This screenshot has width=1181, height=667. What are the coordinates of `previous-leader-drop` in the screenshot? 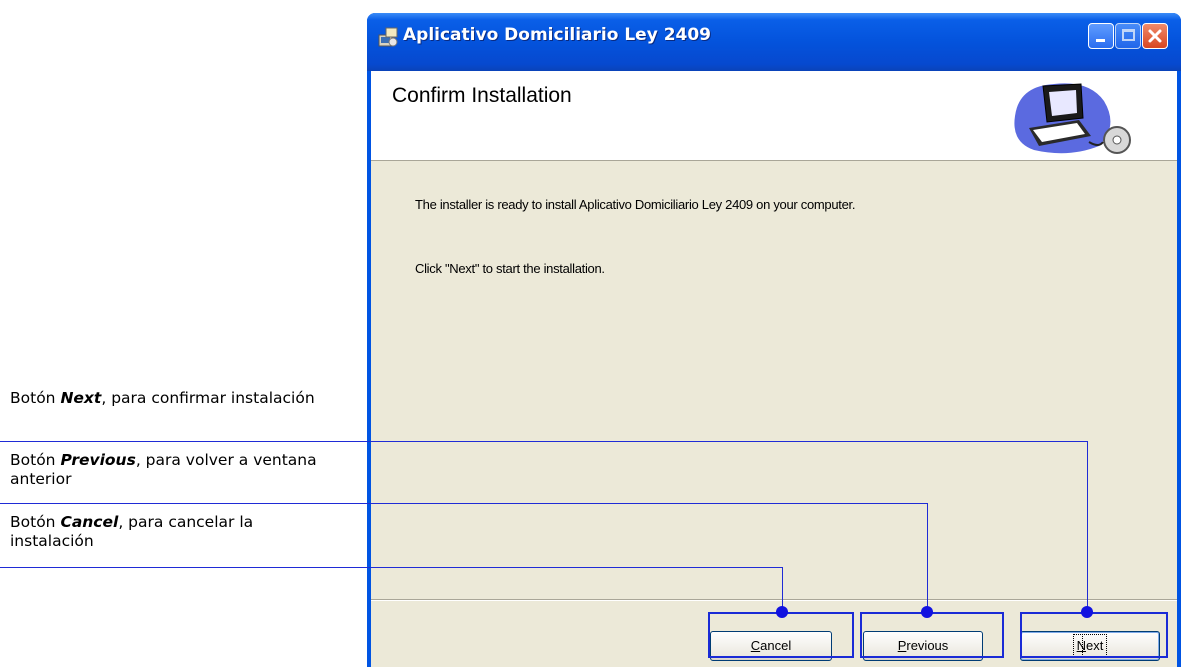 It's located at (927, 558).